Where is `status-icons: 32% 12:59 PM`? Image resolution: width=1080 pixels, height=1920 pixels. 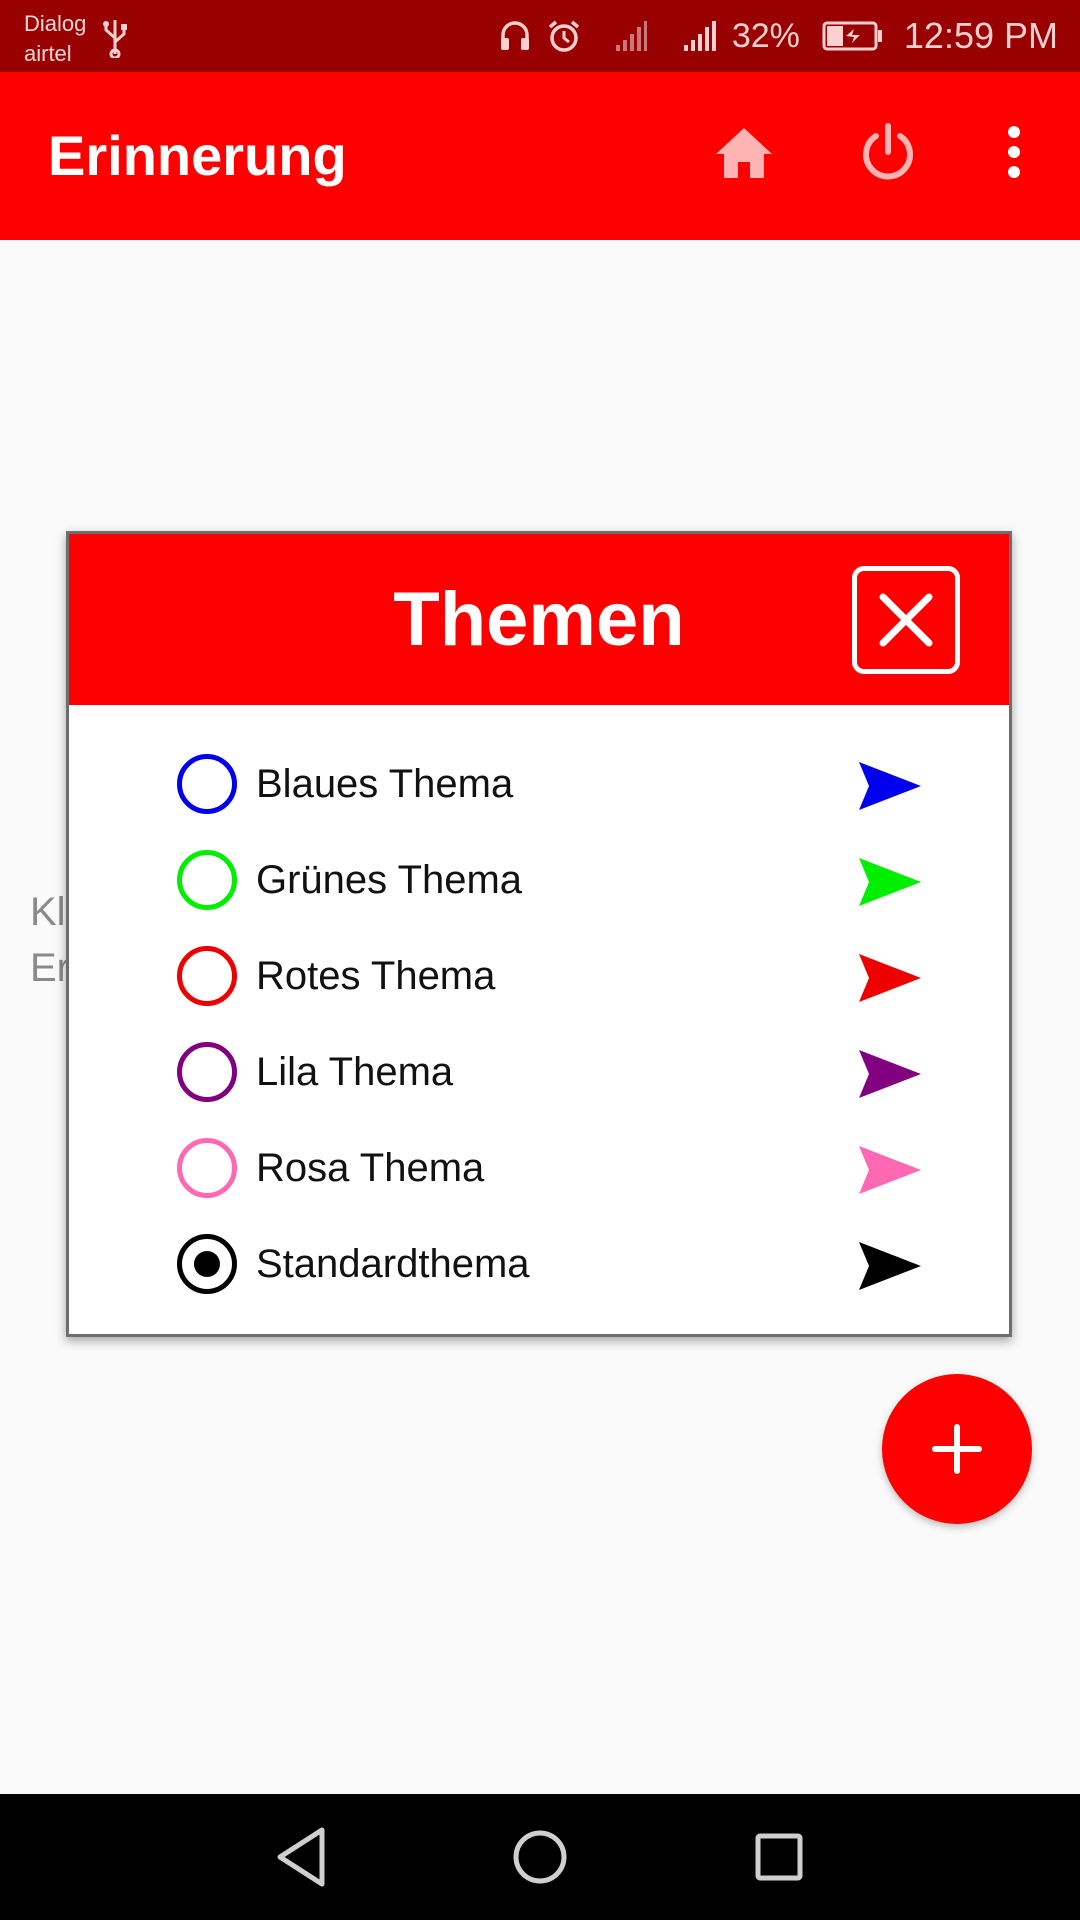 status-icons: 32% 12:59 PM is located at coordinates (778, 36).